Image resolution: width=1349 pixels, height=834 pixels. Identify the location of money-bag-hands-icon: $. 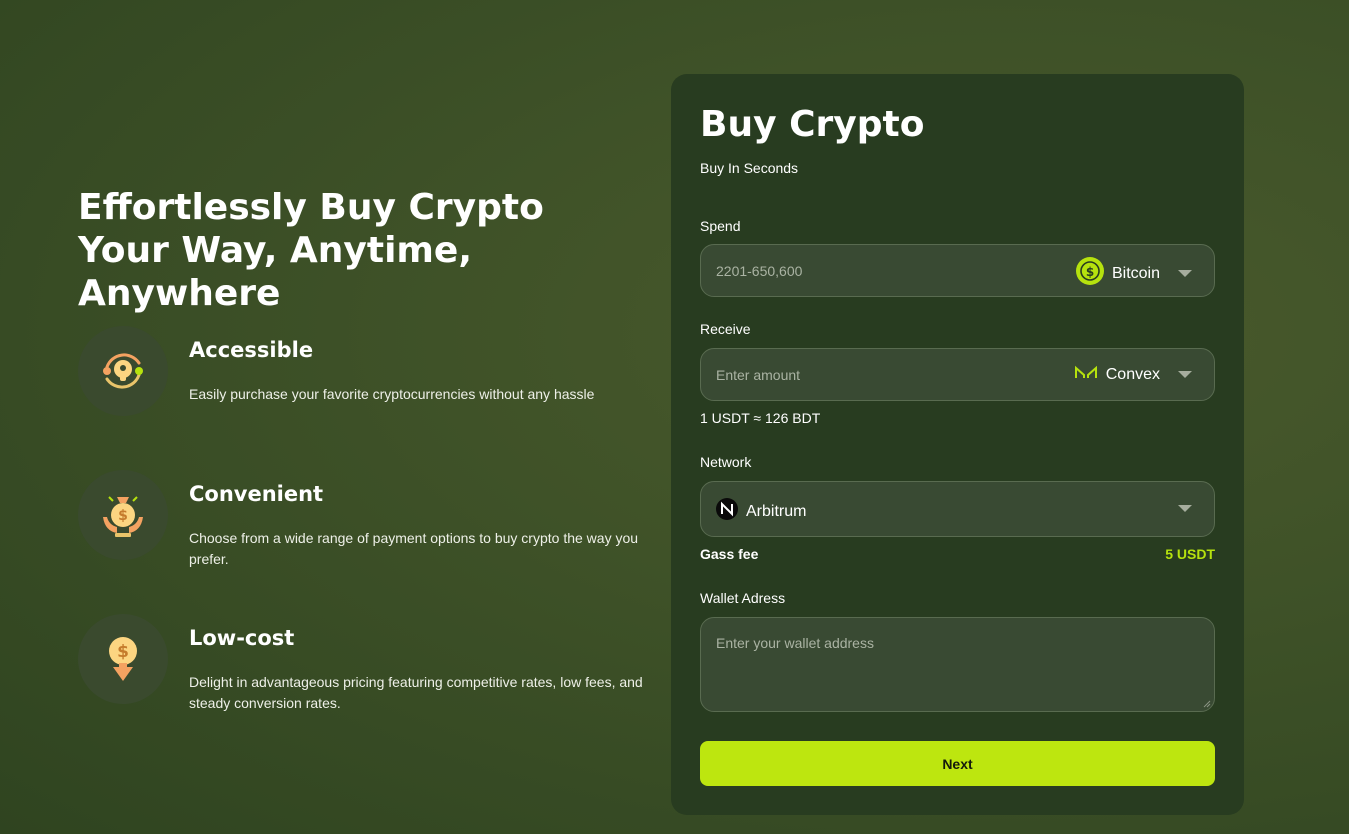
(123, 515).